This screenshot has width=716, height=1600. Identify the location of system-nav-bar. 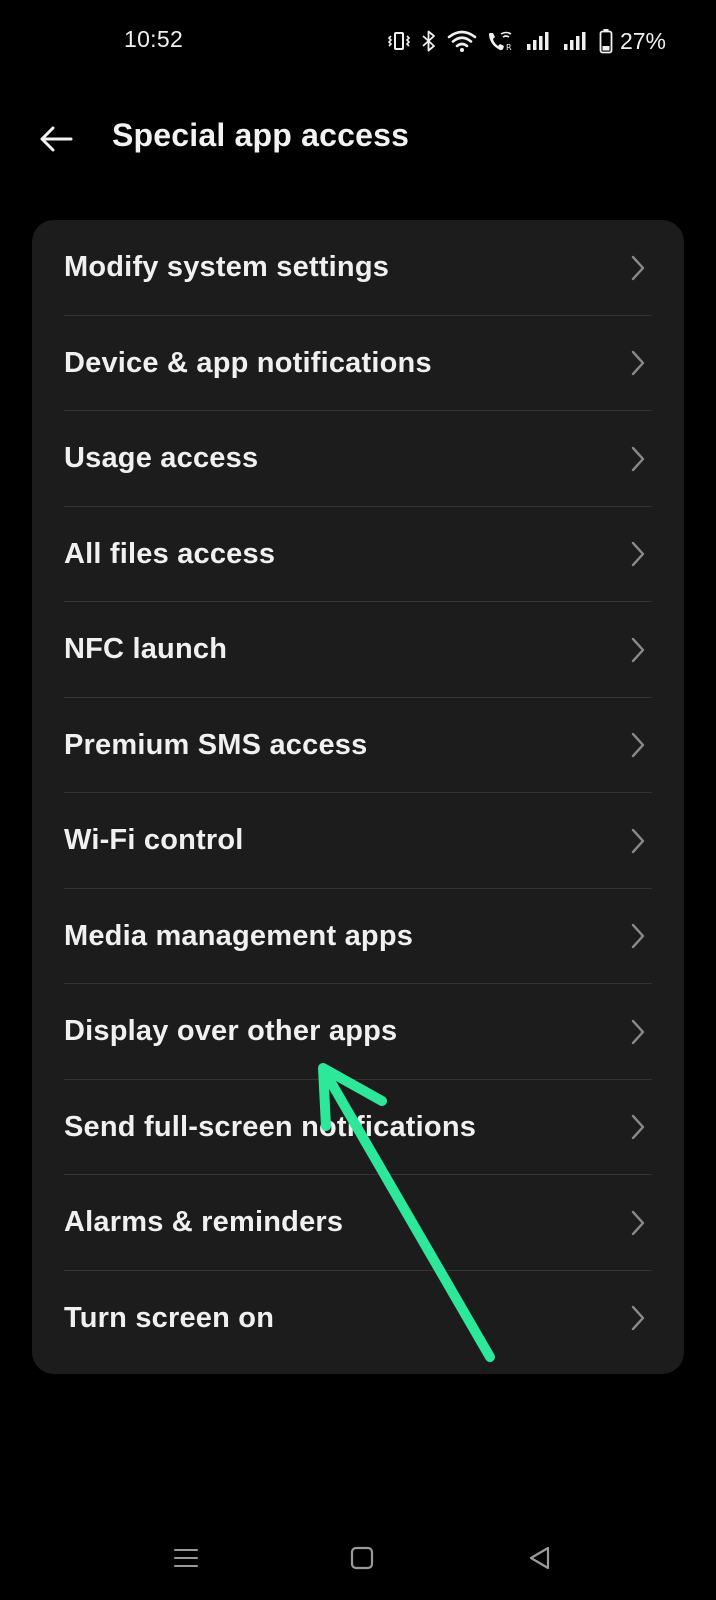
(358, 1555).